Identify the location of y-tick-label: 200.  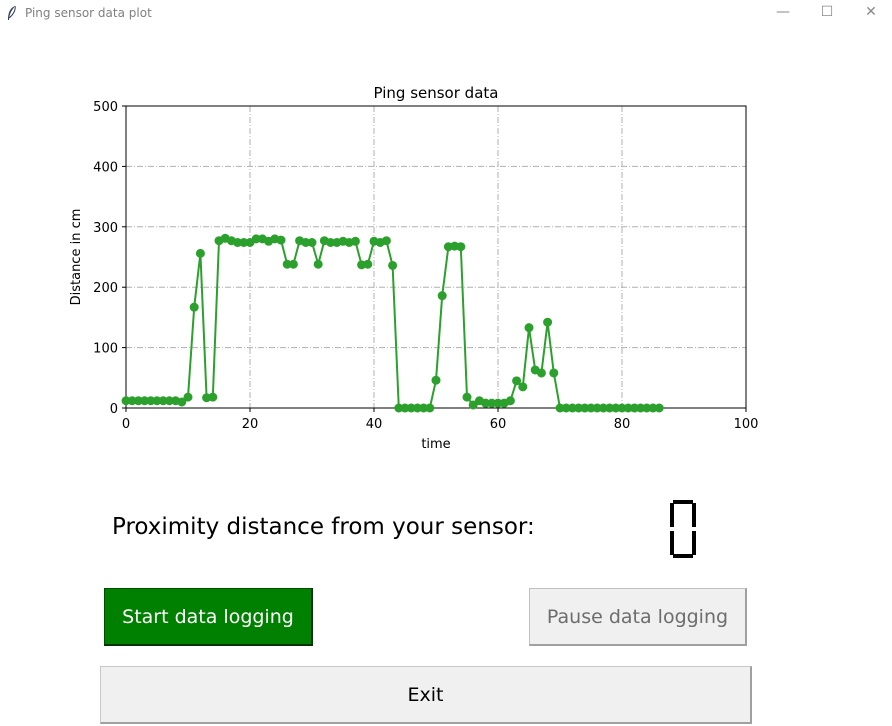
(105, 288).